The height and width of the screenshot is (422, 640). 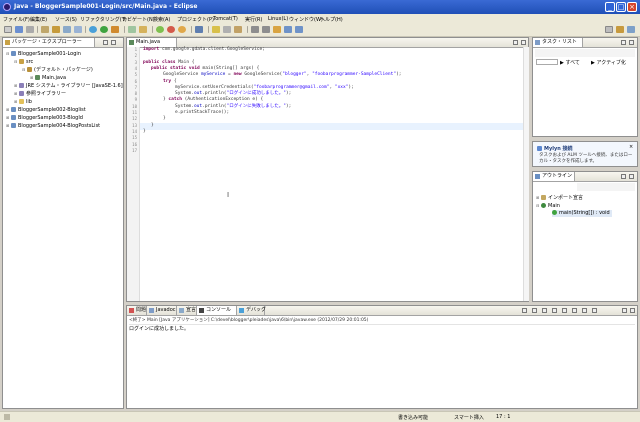 I want to click on previous-annotation-icon, so click(x=266, y=29).